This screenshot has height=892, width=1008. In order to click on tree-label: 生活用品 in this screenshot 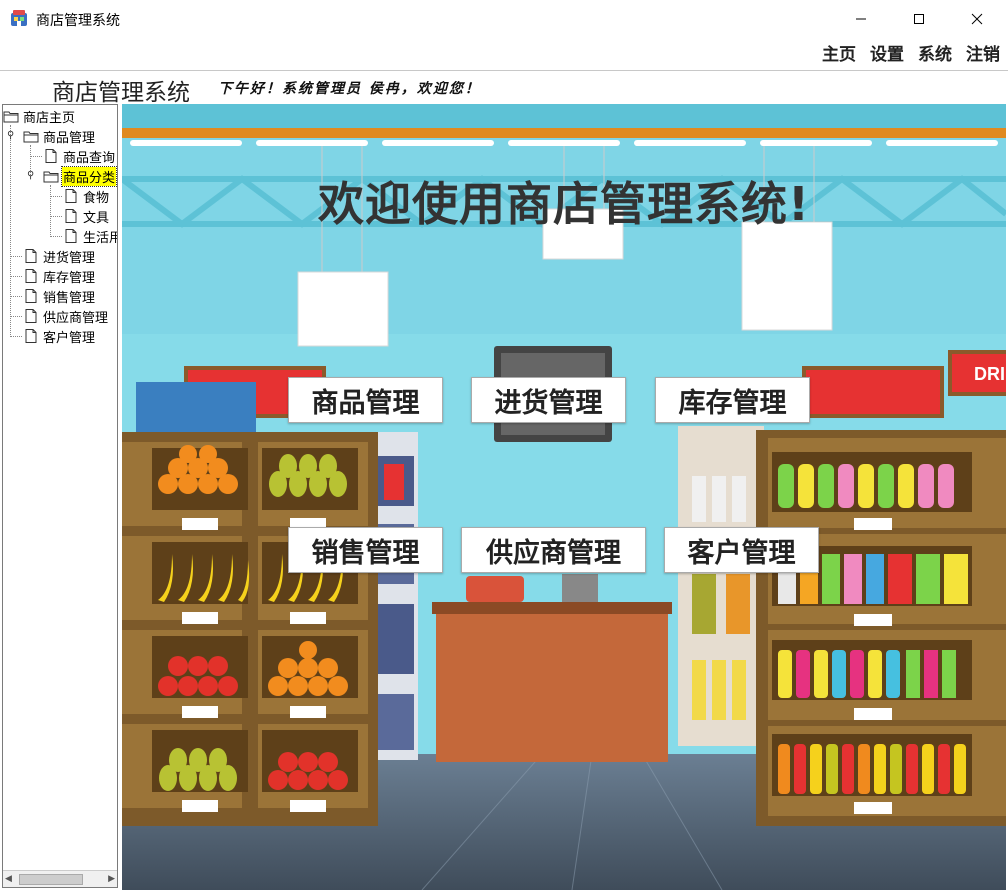, I will do `click(100, 238)`.